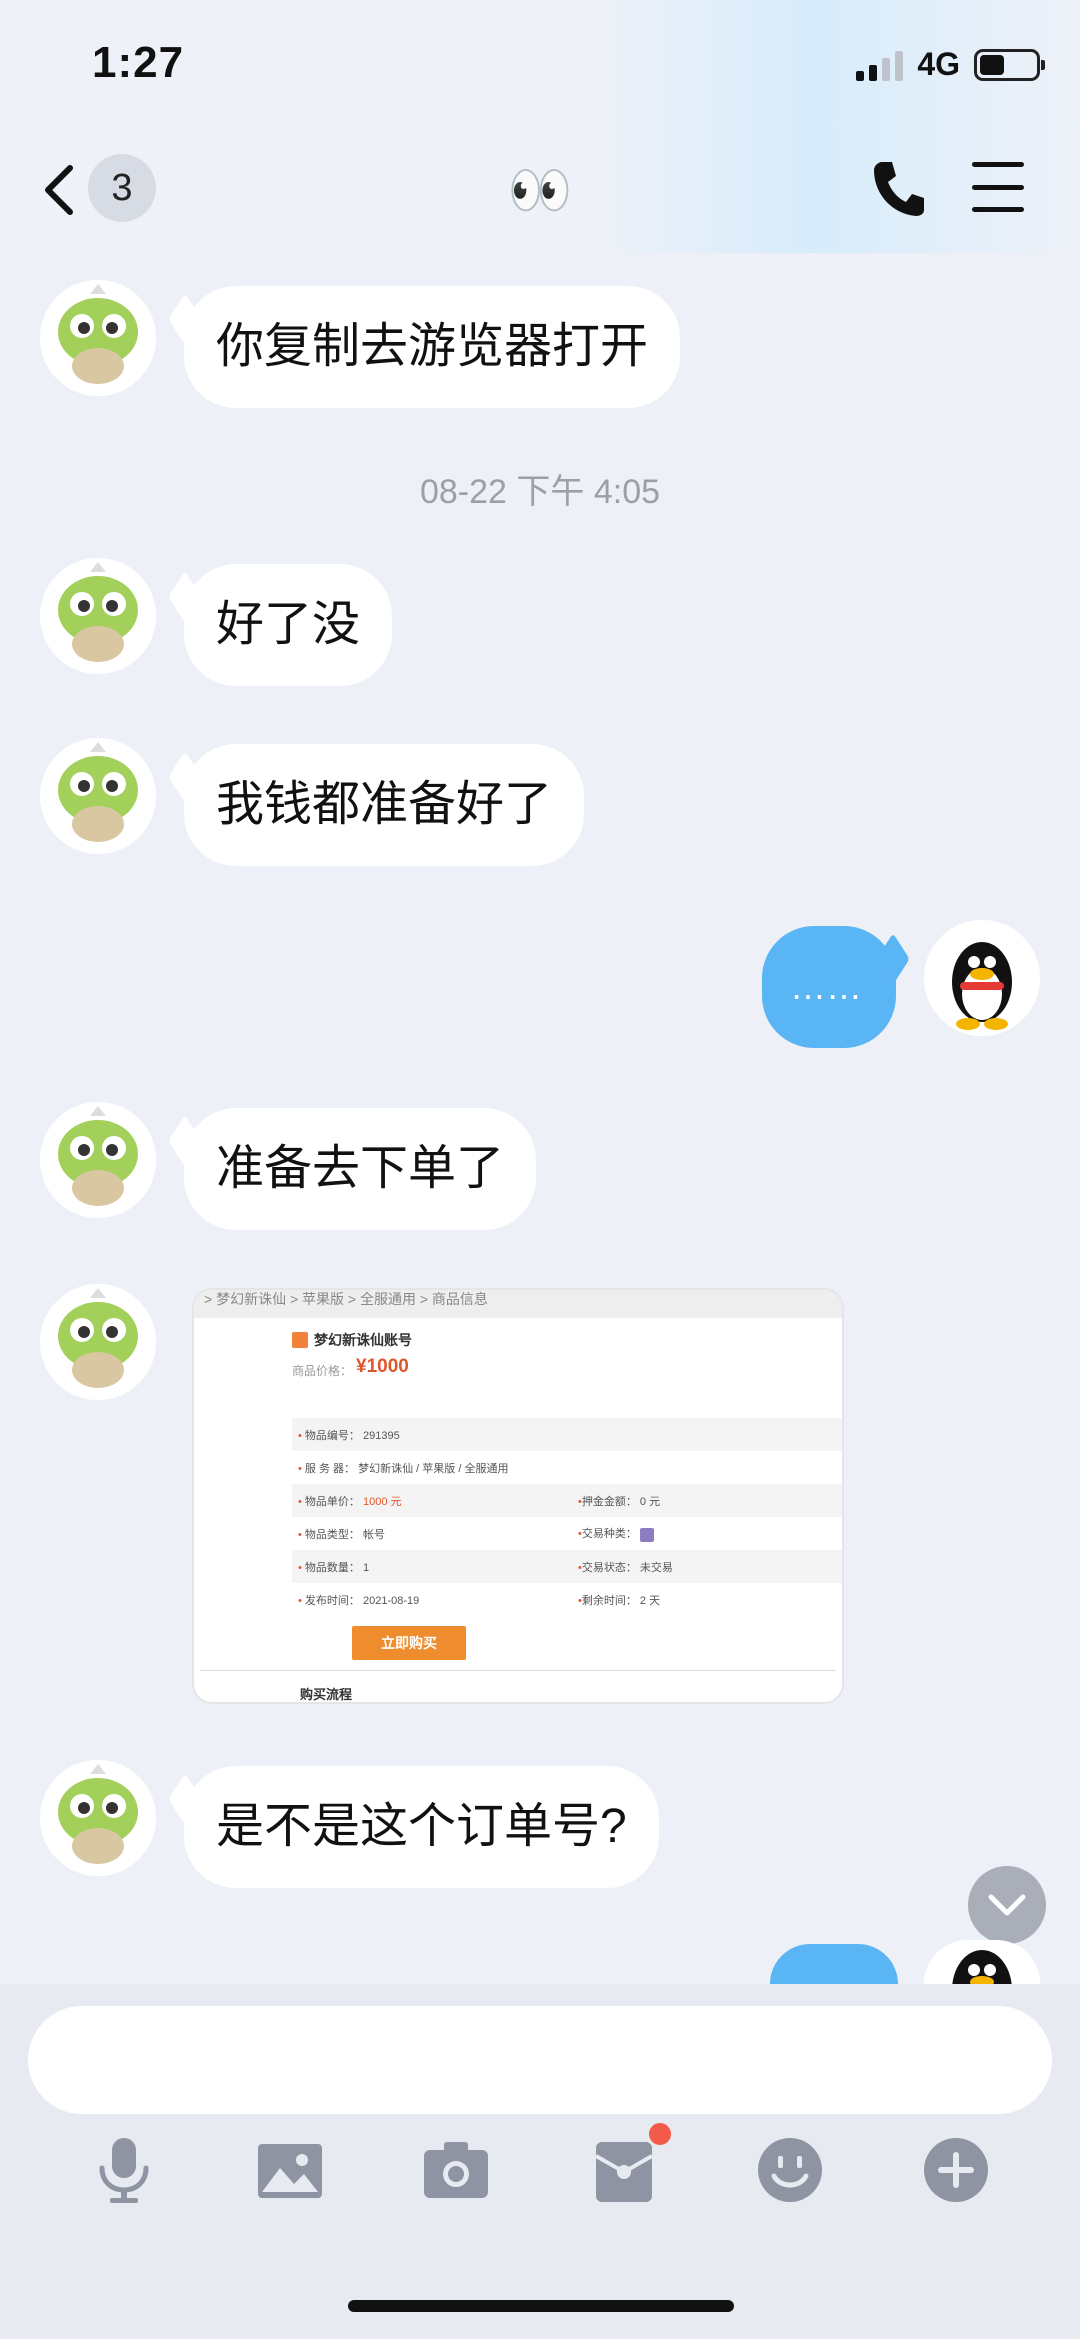  Describe the element at coordinates (382, 1366) in the screenshot. I see `price-value: ¥1000` at that location.